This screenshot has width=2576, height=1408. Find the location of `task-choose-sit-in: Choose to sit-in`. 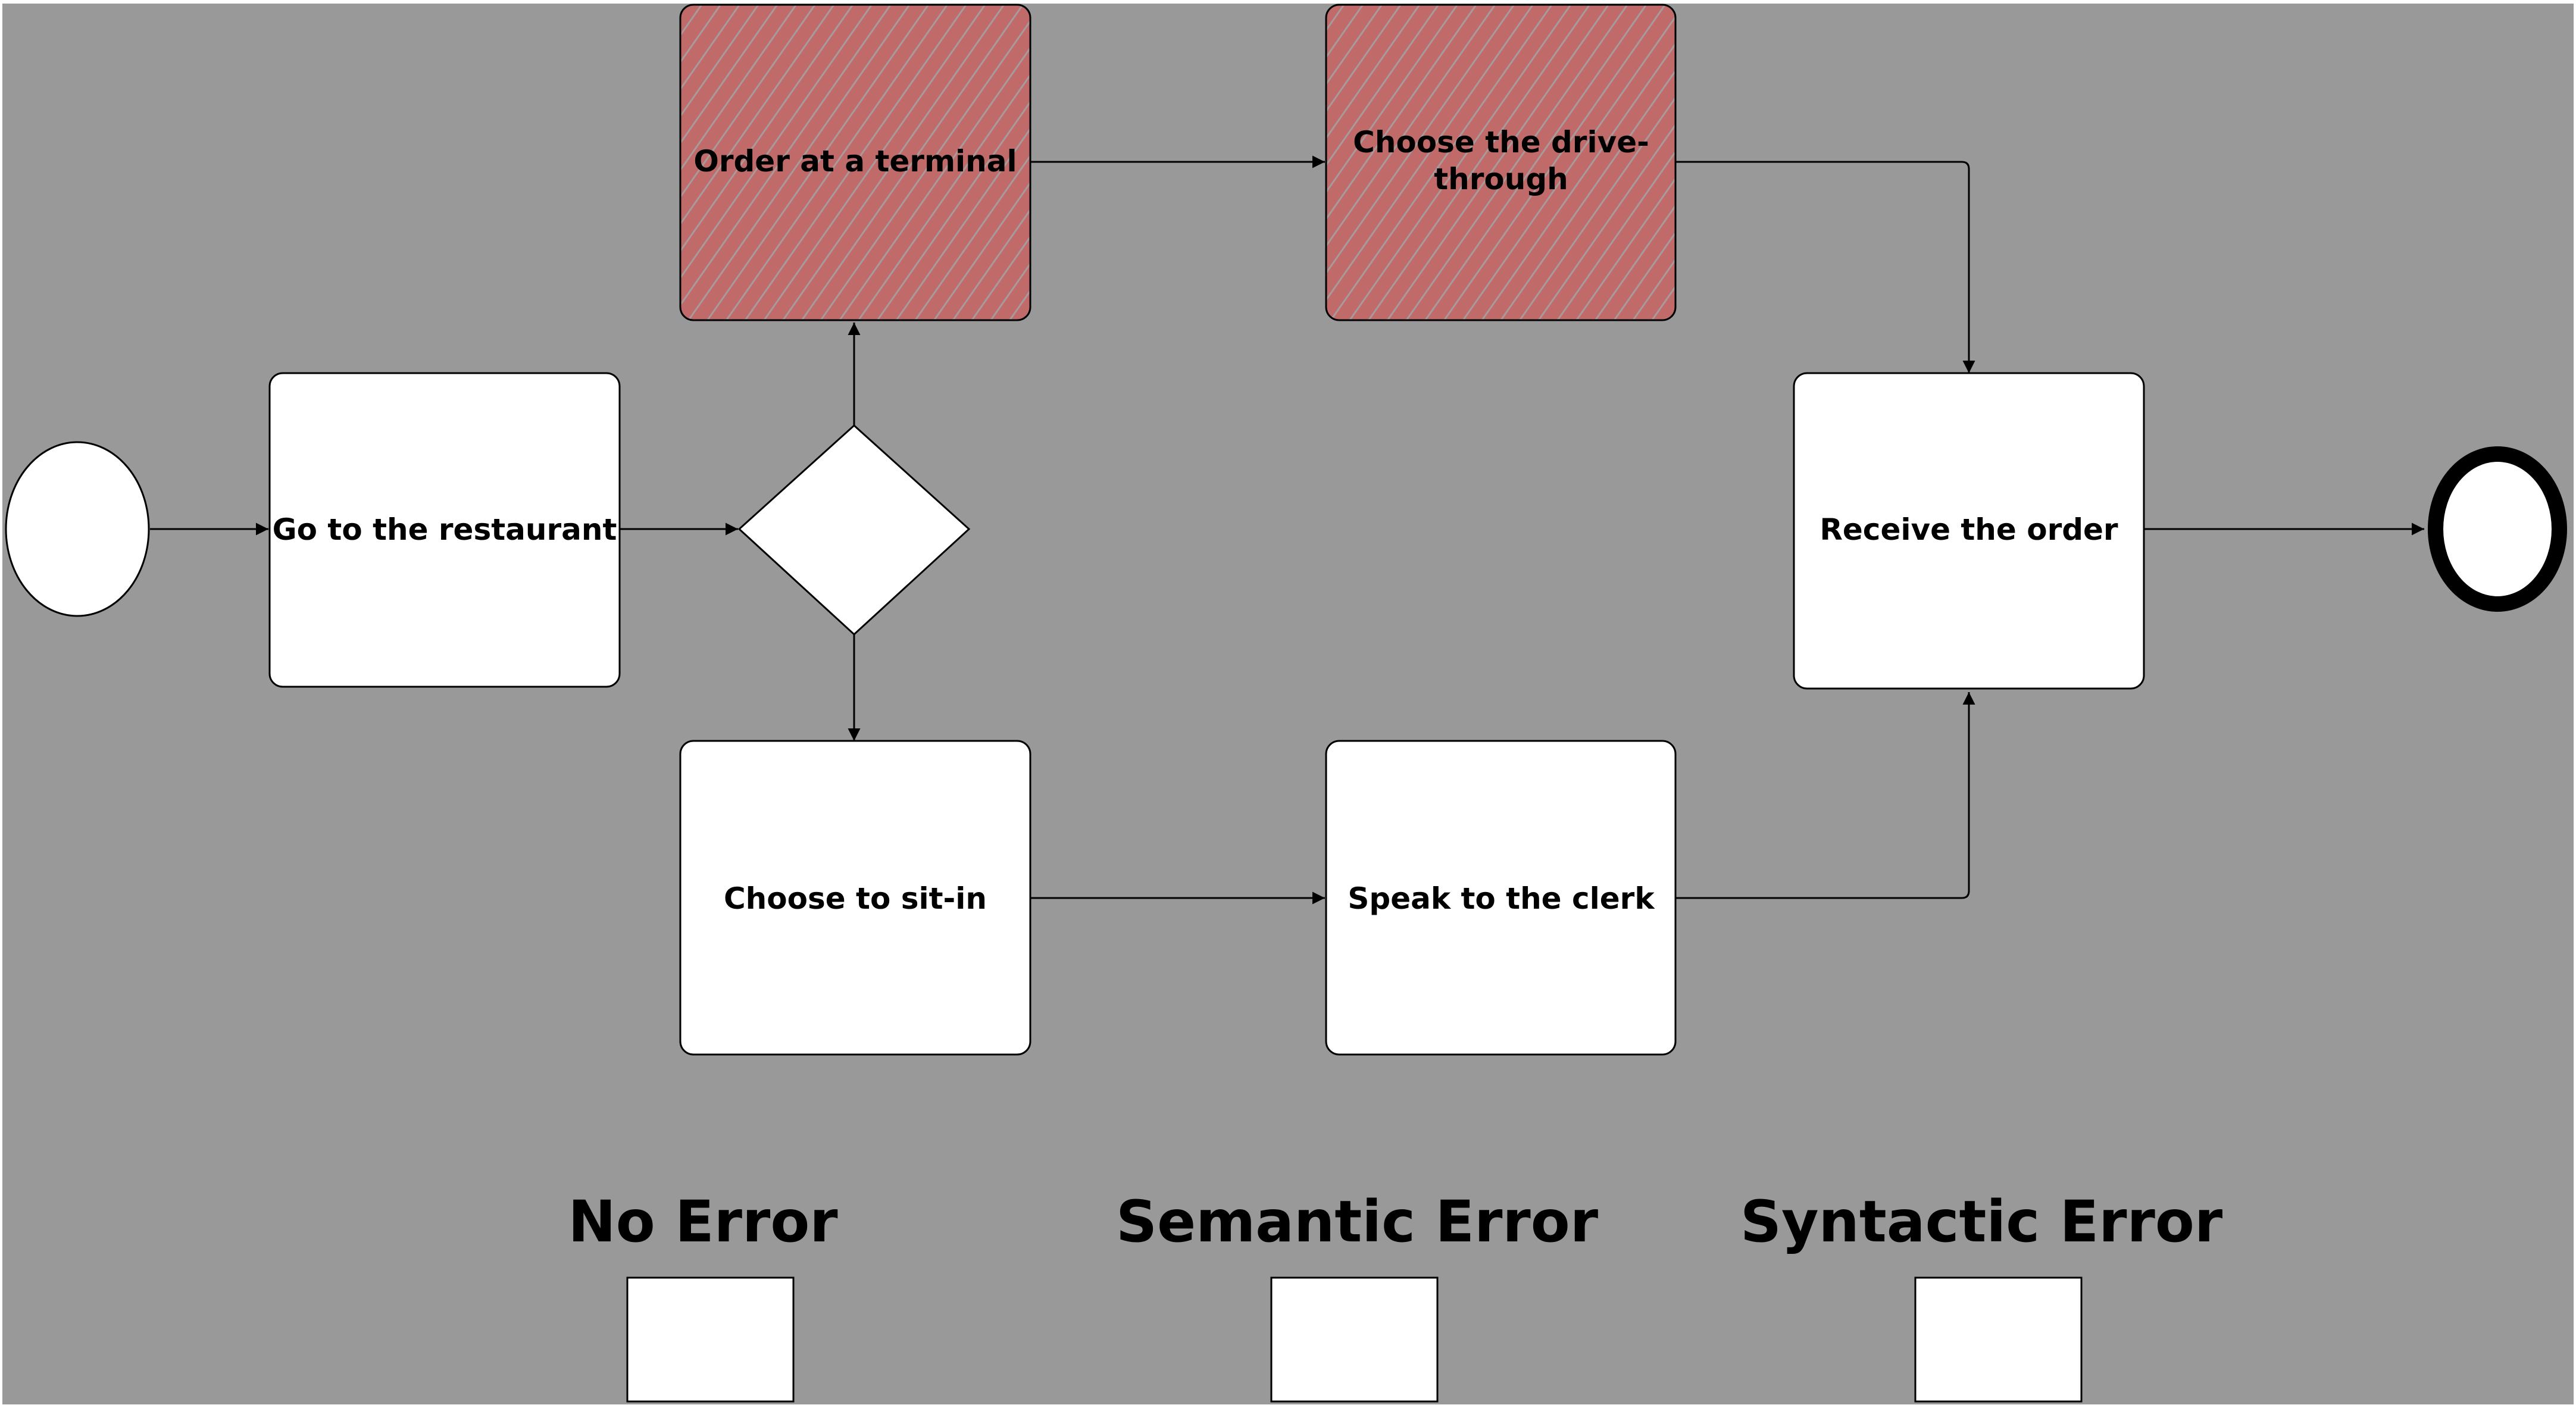

task-choose-sit-in: Choose to sit-in is located at coordinates (855, 898).